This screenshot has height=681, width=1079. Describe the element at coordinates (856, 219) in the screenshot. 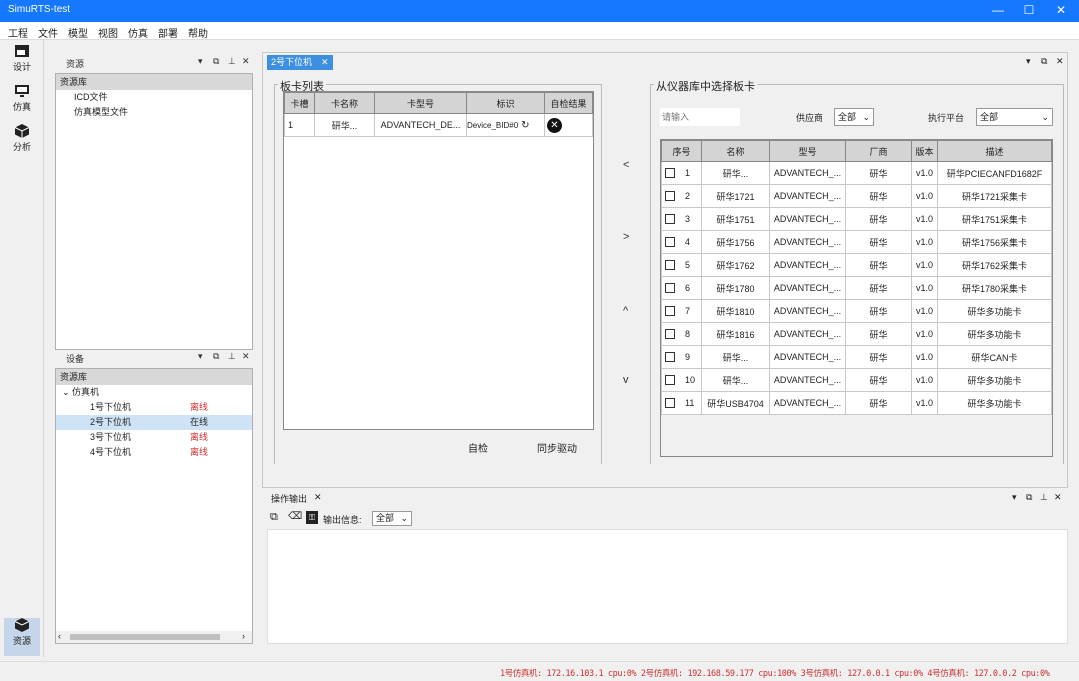

I see `table-row: 3 研华1751 ADVANTECH_... 研华 v1.0 研华1751采集卡` at that location.